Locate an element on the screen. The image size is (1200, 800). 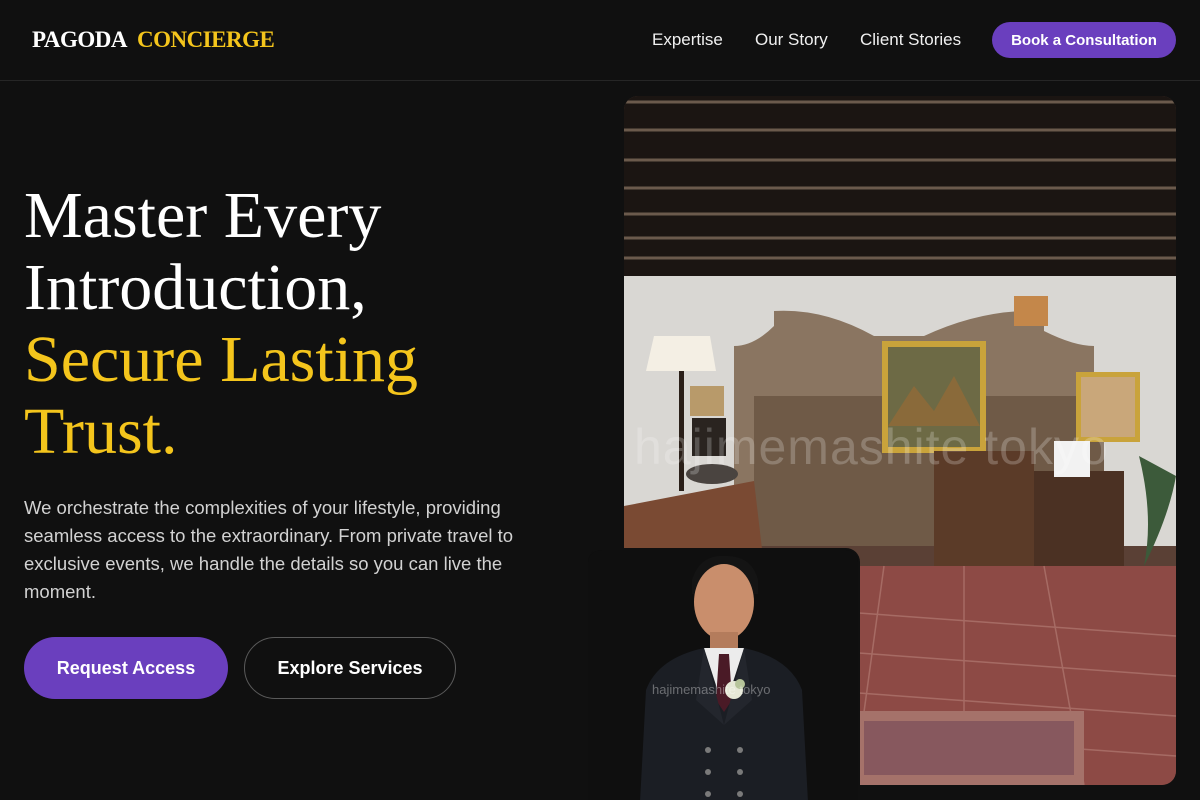
portrait-image-watermark: hajimemashite tokyo is located at coordinates (711, 689).